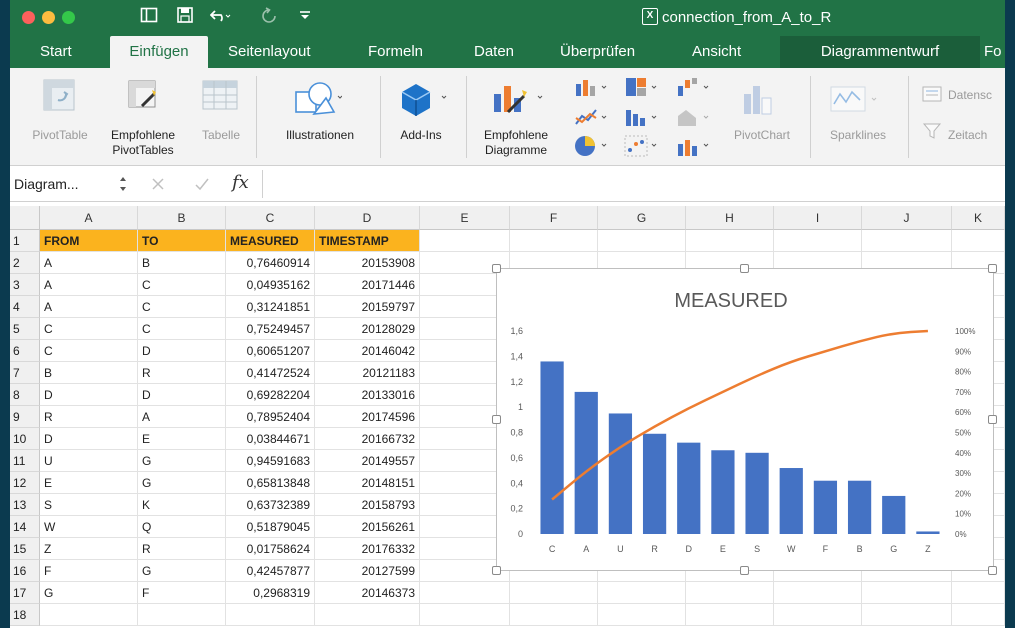  What do you see at coordinates (220, 17) in the screenshot?
I see `undo-icon` at bounding box center [220, 17].